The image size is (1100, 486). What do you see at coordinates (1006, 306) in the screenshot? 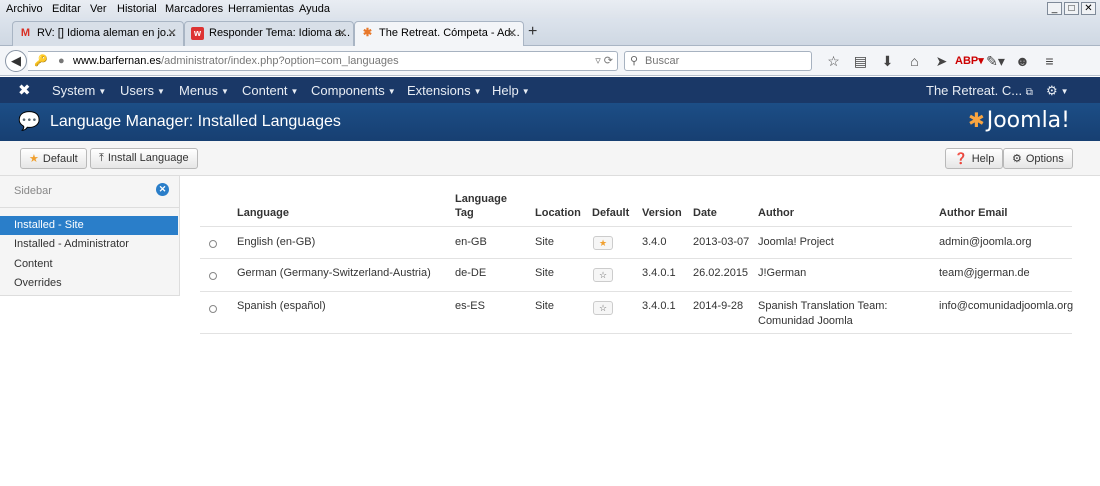
I see `cell-email: info@comunidadjoomla.org` at bounding box center [1006, 306].